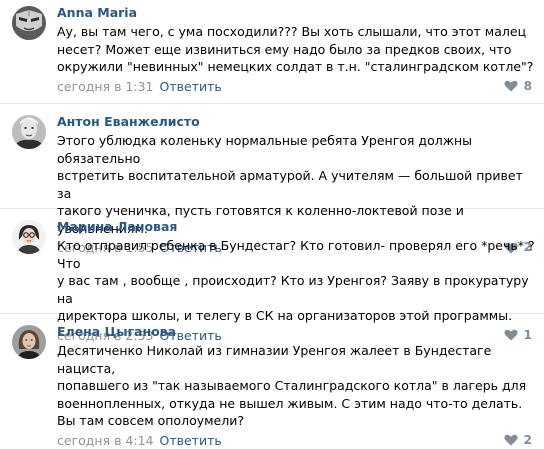  What do you see at coordinates (296, 331) in the screenshot?
I see `comment-author: Елена Цыганова` at bounding box center [296, 331].